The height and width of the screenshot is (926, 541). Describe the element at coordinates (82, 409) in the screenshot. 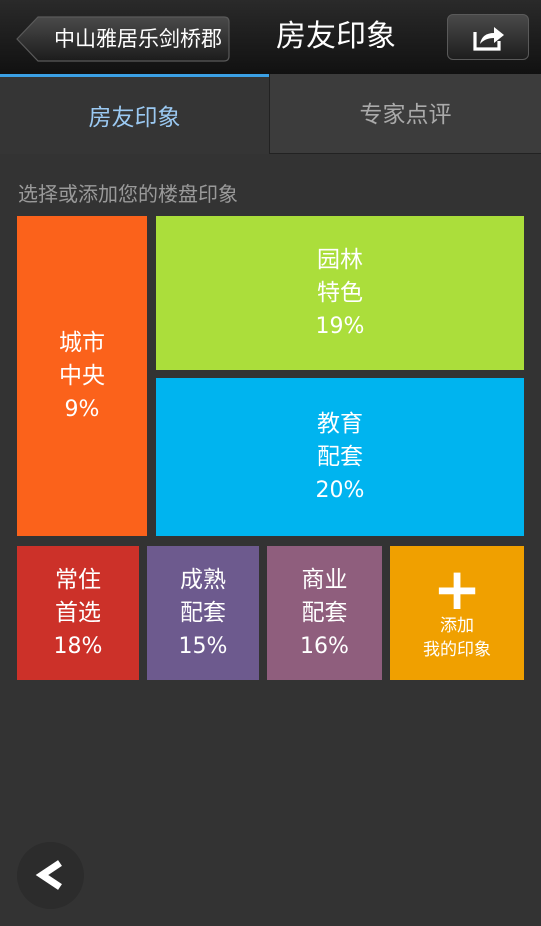

I see `tile-percent: 9%` at that location.